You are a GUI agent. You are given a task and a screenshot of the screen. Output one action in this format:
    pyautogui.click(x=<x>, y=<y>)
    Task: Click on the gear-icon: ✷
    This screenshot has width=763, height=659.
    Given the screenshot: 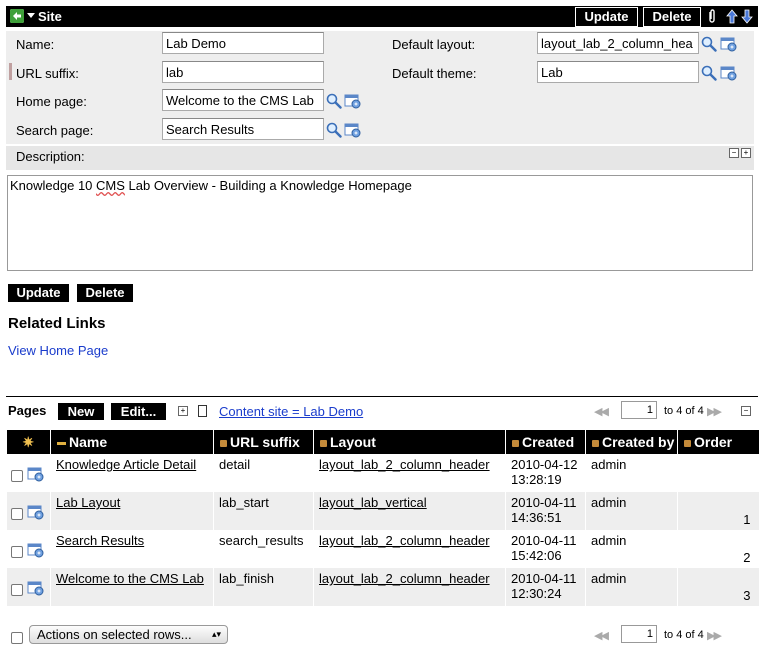 What is the action you would take?
    pyautogui.click(x=28, y=442)
    